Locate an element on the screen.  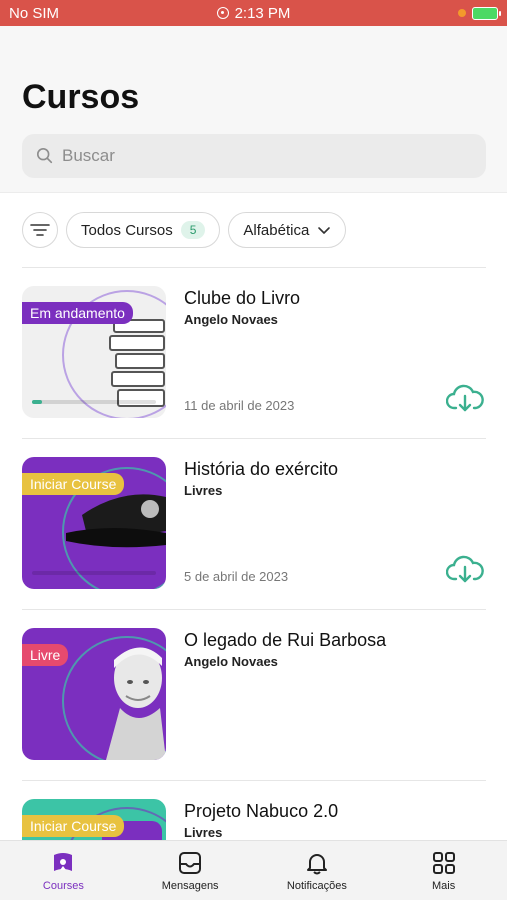
status-bar: No SIM 2:13 PM is located at coordinates (253, 13).